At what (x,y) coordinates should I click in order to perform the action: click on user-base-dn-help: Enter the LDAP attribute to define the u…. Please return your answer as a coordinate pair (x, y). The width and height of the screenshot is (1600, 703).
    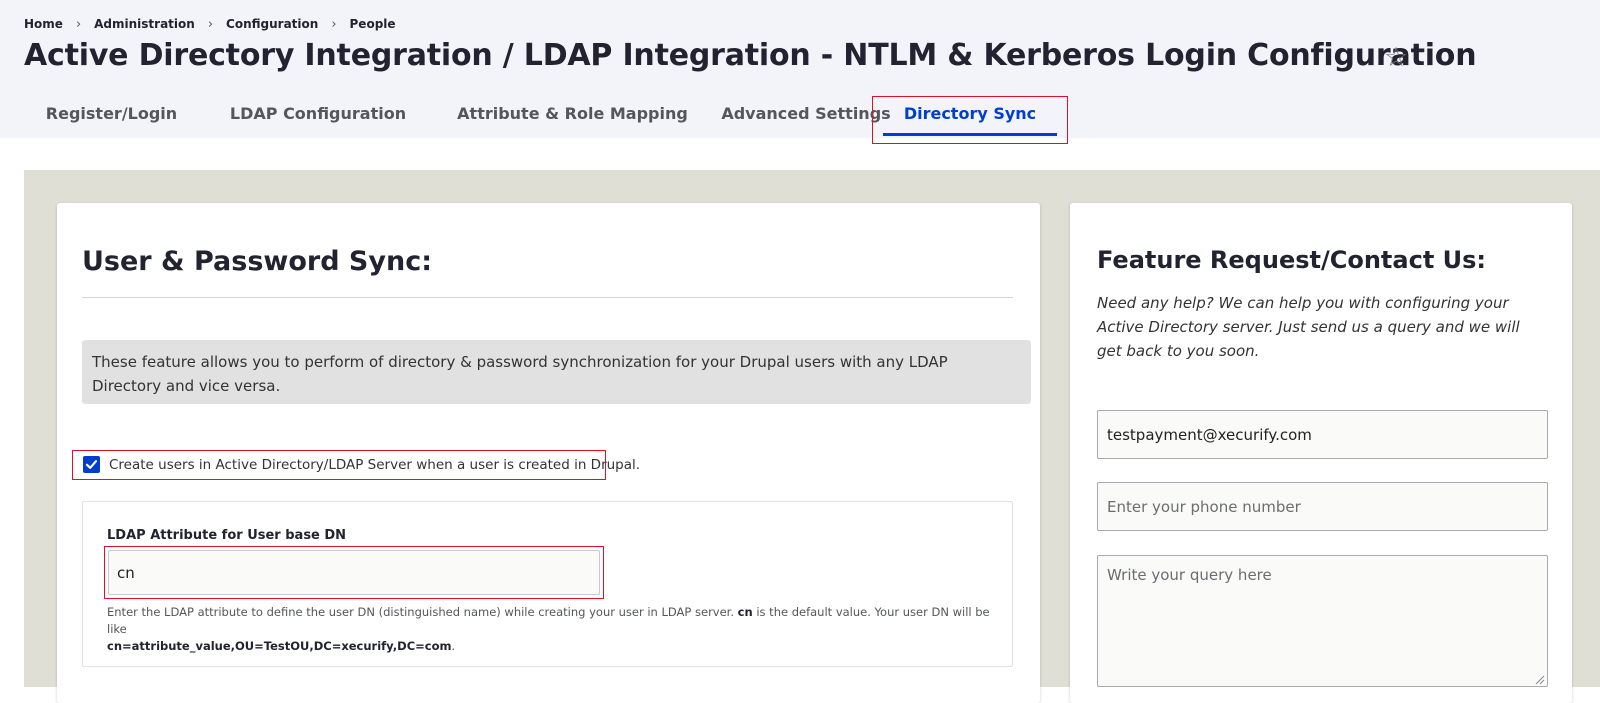
    Looking at the image, I should click on (557, 629).